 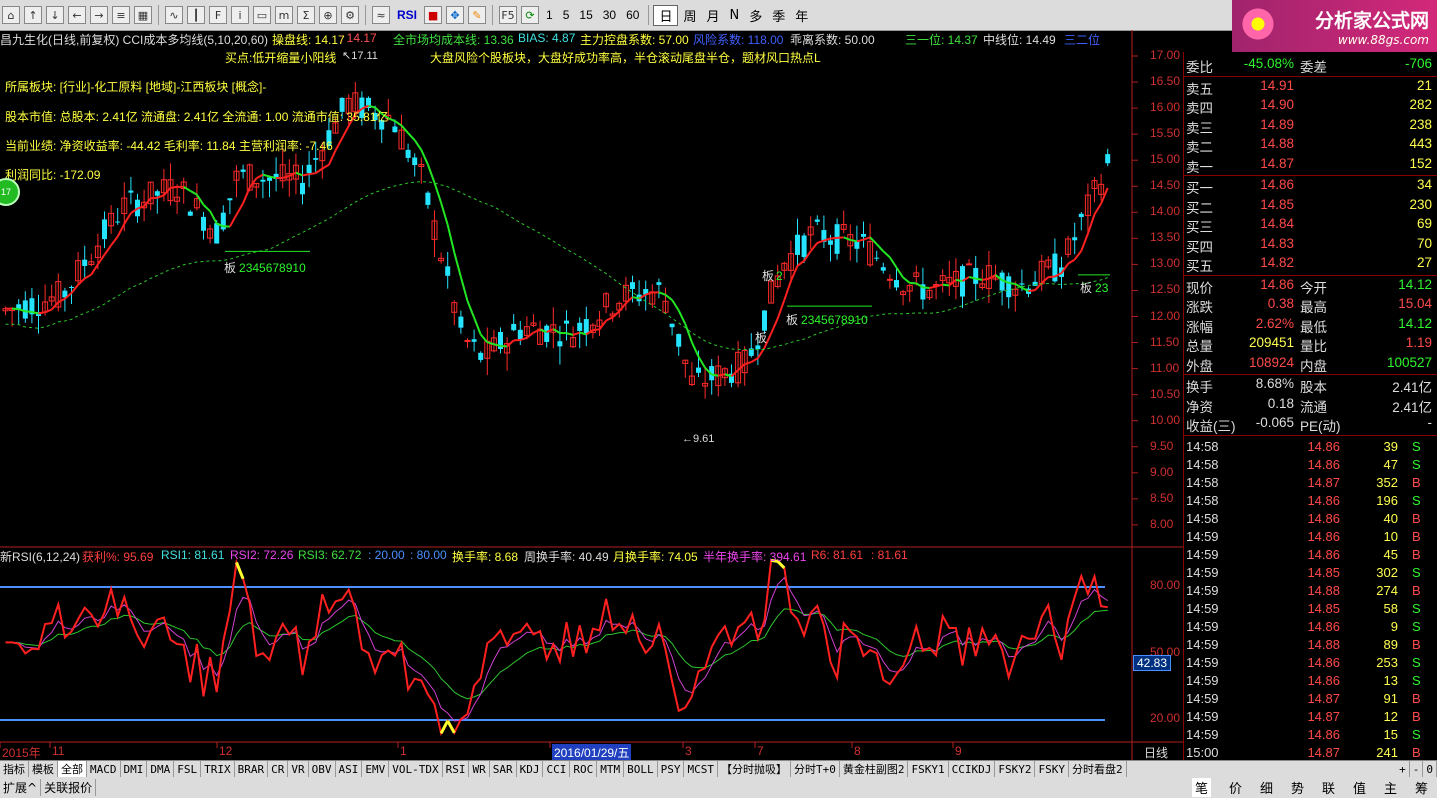 What do you see at coordinates (134, 769) in the screenshot?
I see `indicator-tab: DMI` at bounding box center [134, 769].